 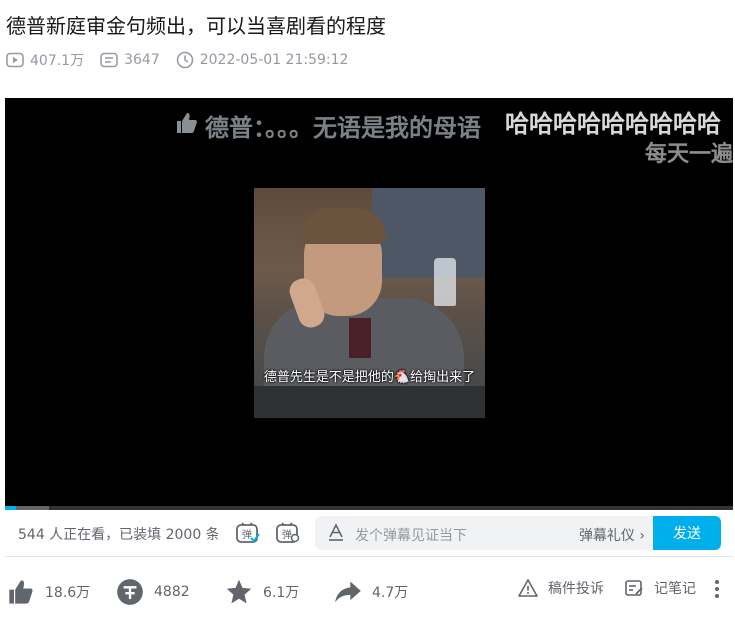 What do you see at coordinates (142, 60) in the screenshot?
I see `danmaku-count: 3647` at bounding box center [142, 60].